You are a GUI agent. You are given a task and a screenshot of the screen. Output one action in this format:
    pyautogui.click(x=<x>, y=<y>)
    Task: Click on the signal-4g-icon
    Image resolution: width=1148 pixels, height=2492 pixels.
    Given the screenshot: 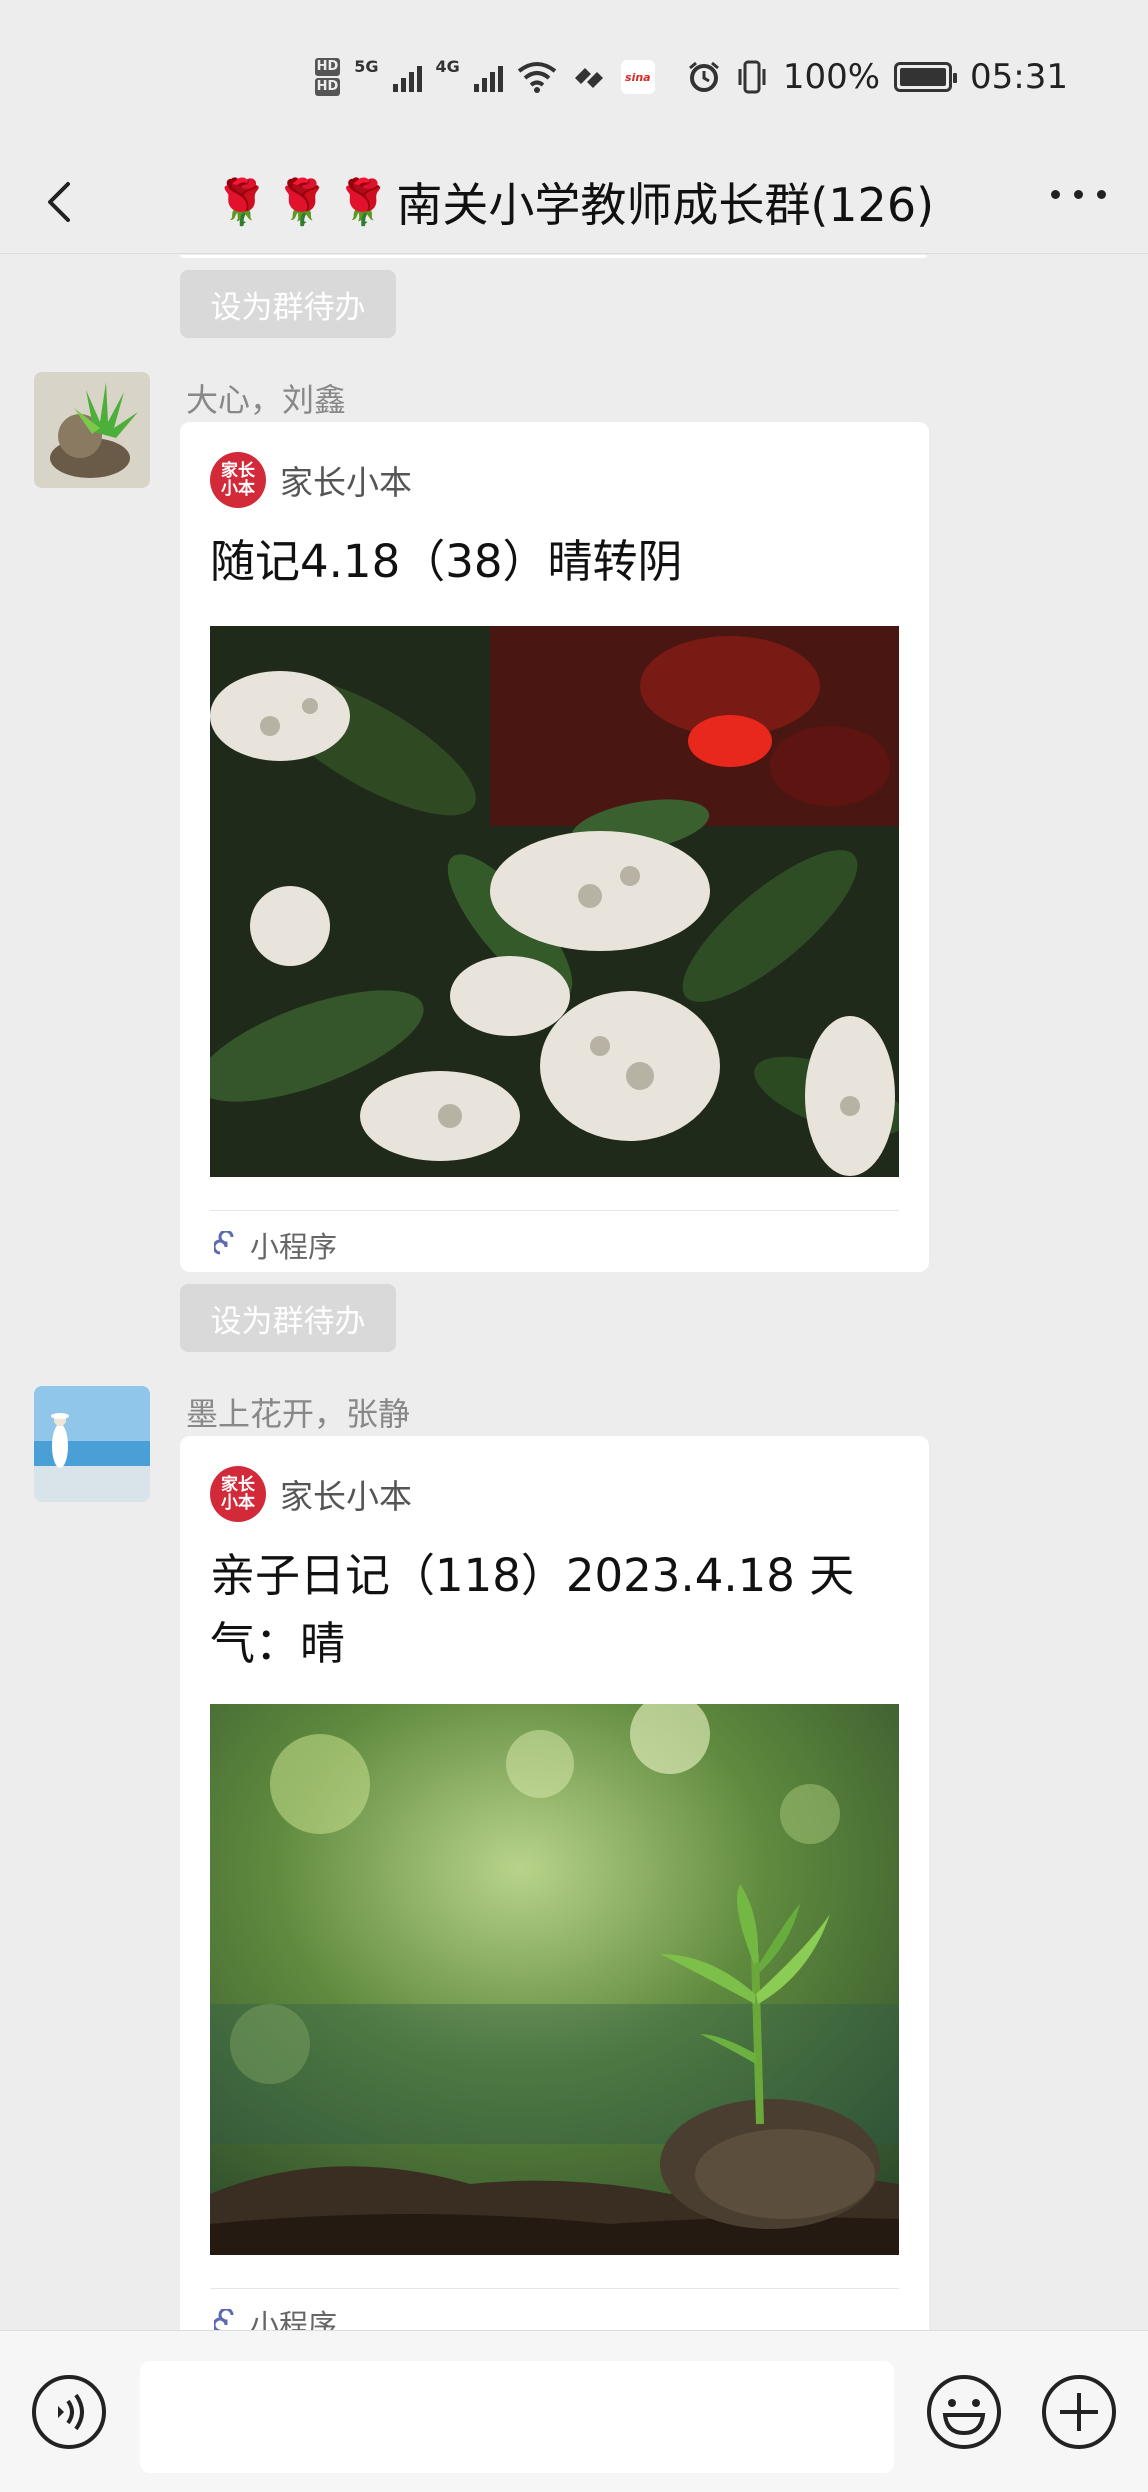 What is the action you would take?
    pyautogui.click(x=488, y=77)
    